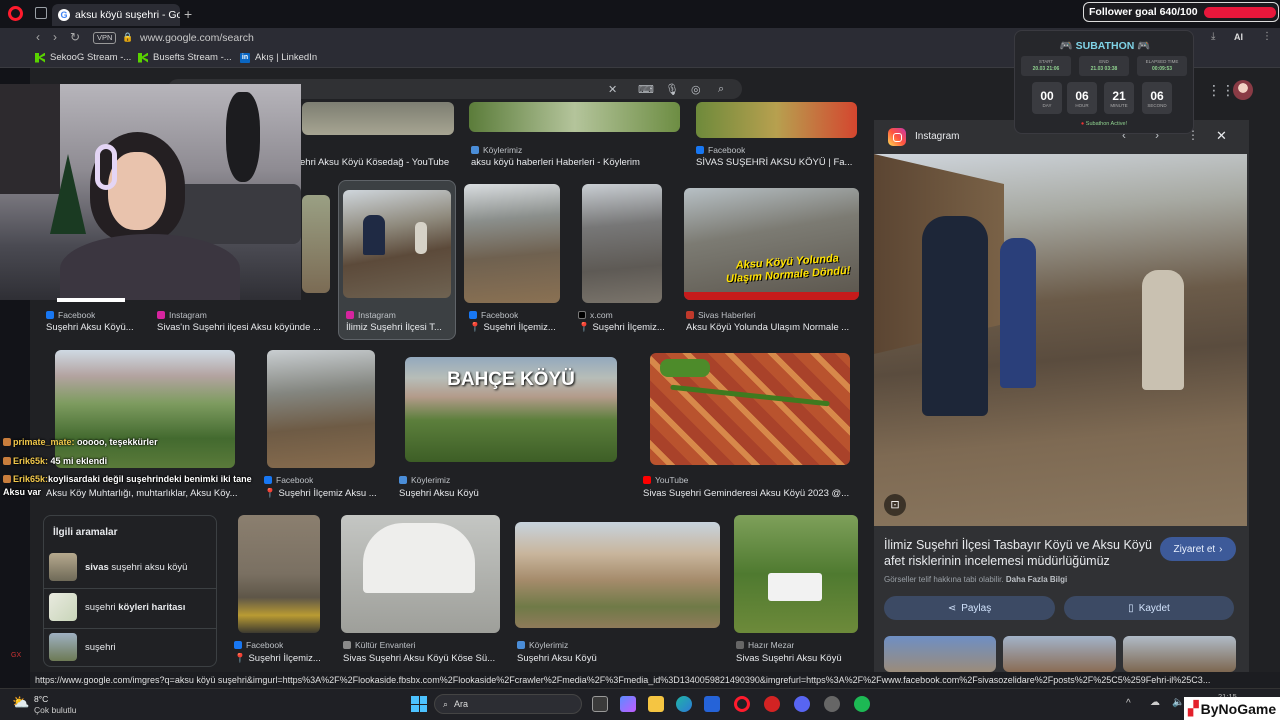  What do you see at coordinates (577, 162) in the screenshot?
I see `result-title: aksu köyü haberleri Haberleri - Köylerim` at bounding box center [577, 162].